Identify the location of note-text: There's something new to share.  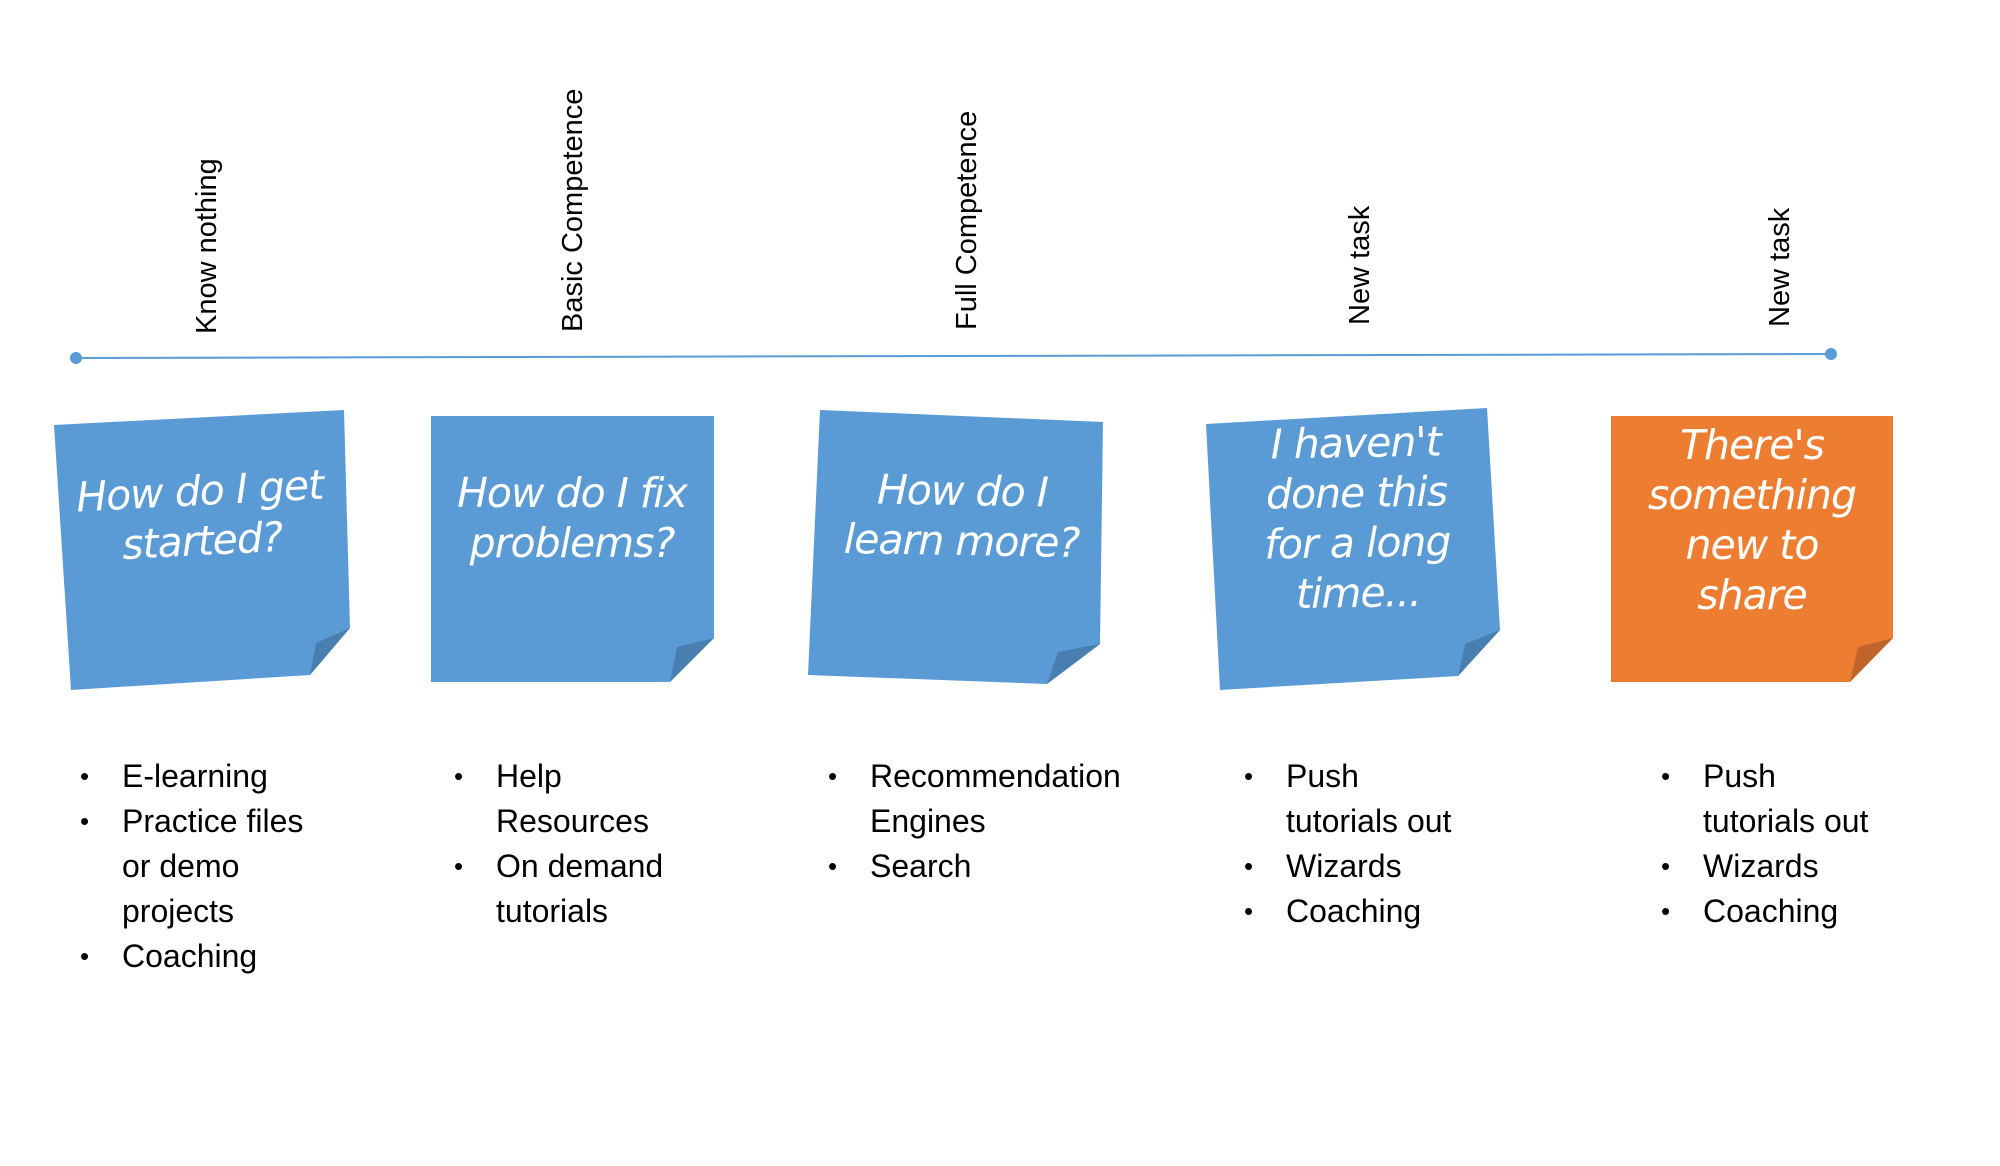
(1752, 520).